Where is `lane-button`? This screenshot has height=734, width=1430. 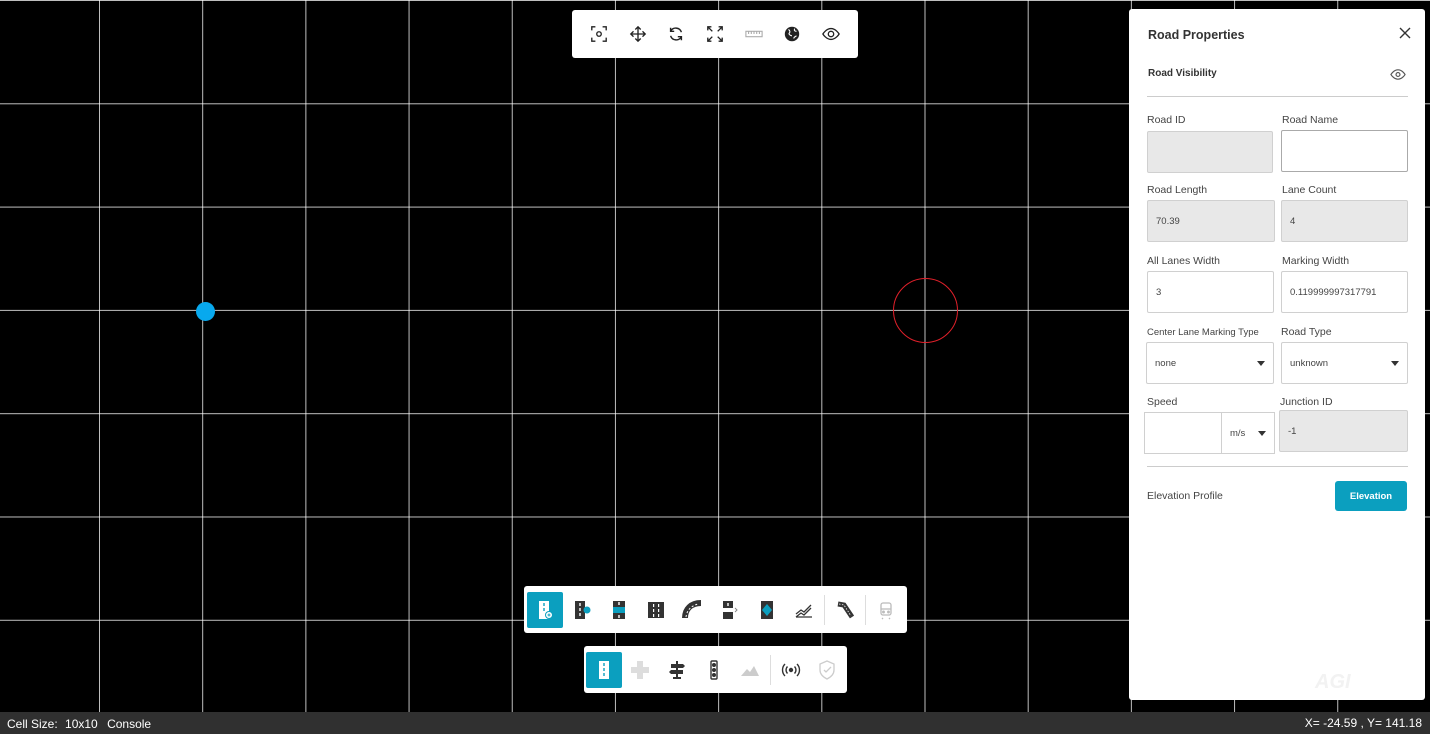 lane-button is located at coordinates (619, 610).